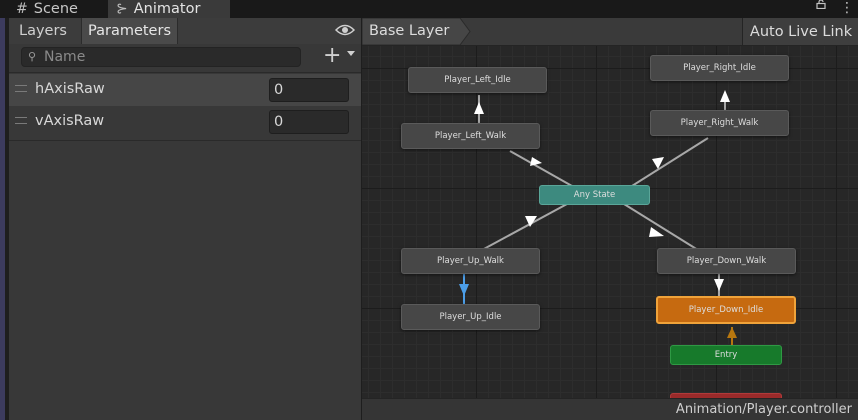 The image size is (858, 420). What do you see at coordinates (470, 317) in the screenshot?
I see `state-player-up-idle: Player_Up_Idle` at bounding box center [470, 317].